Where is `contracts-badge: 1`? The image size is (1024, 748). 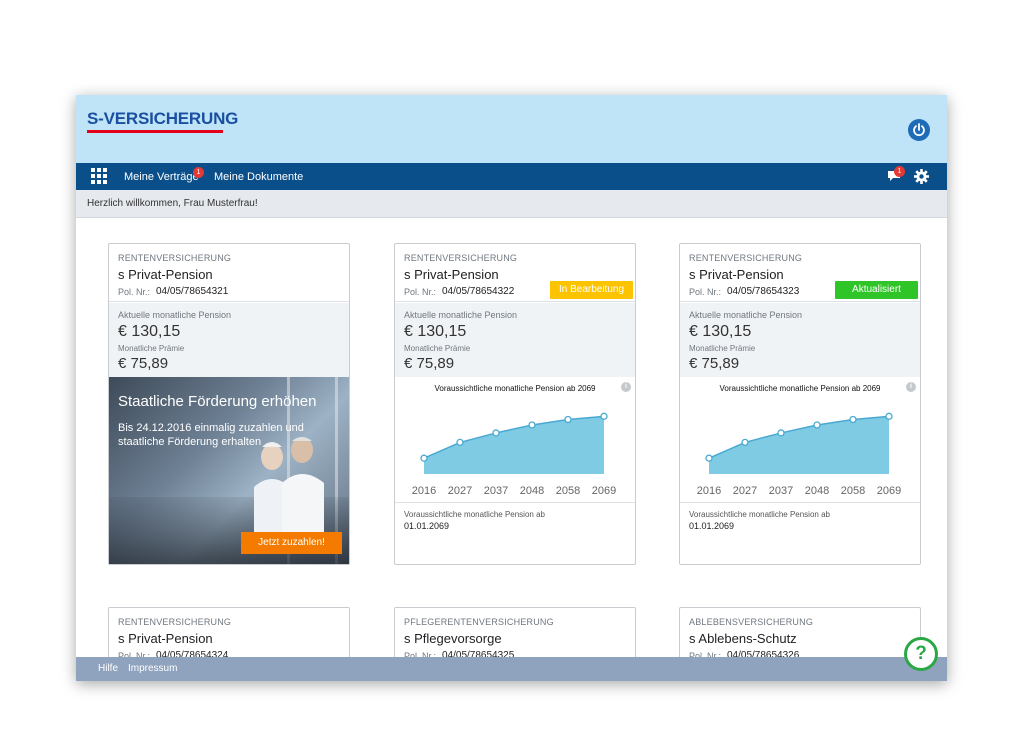 contracts-badge: 1 is located at coordinates (198, 172).